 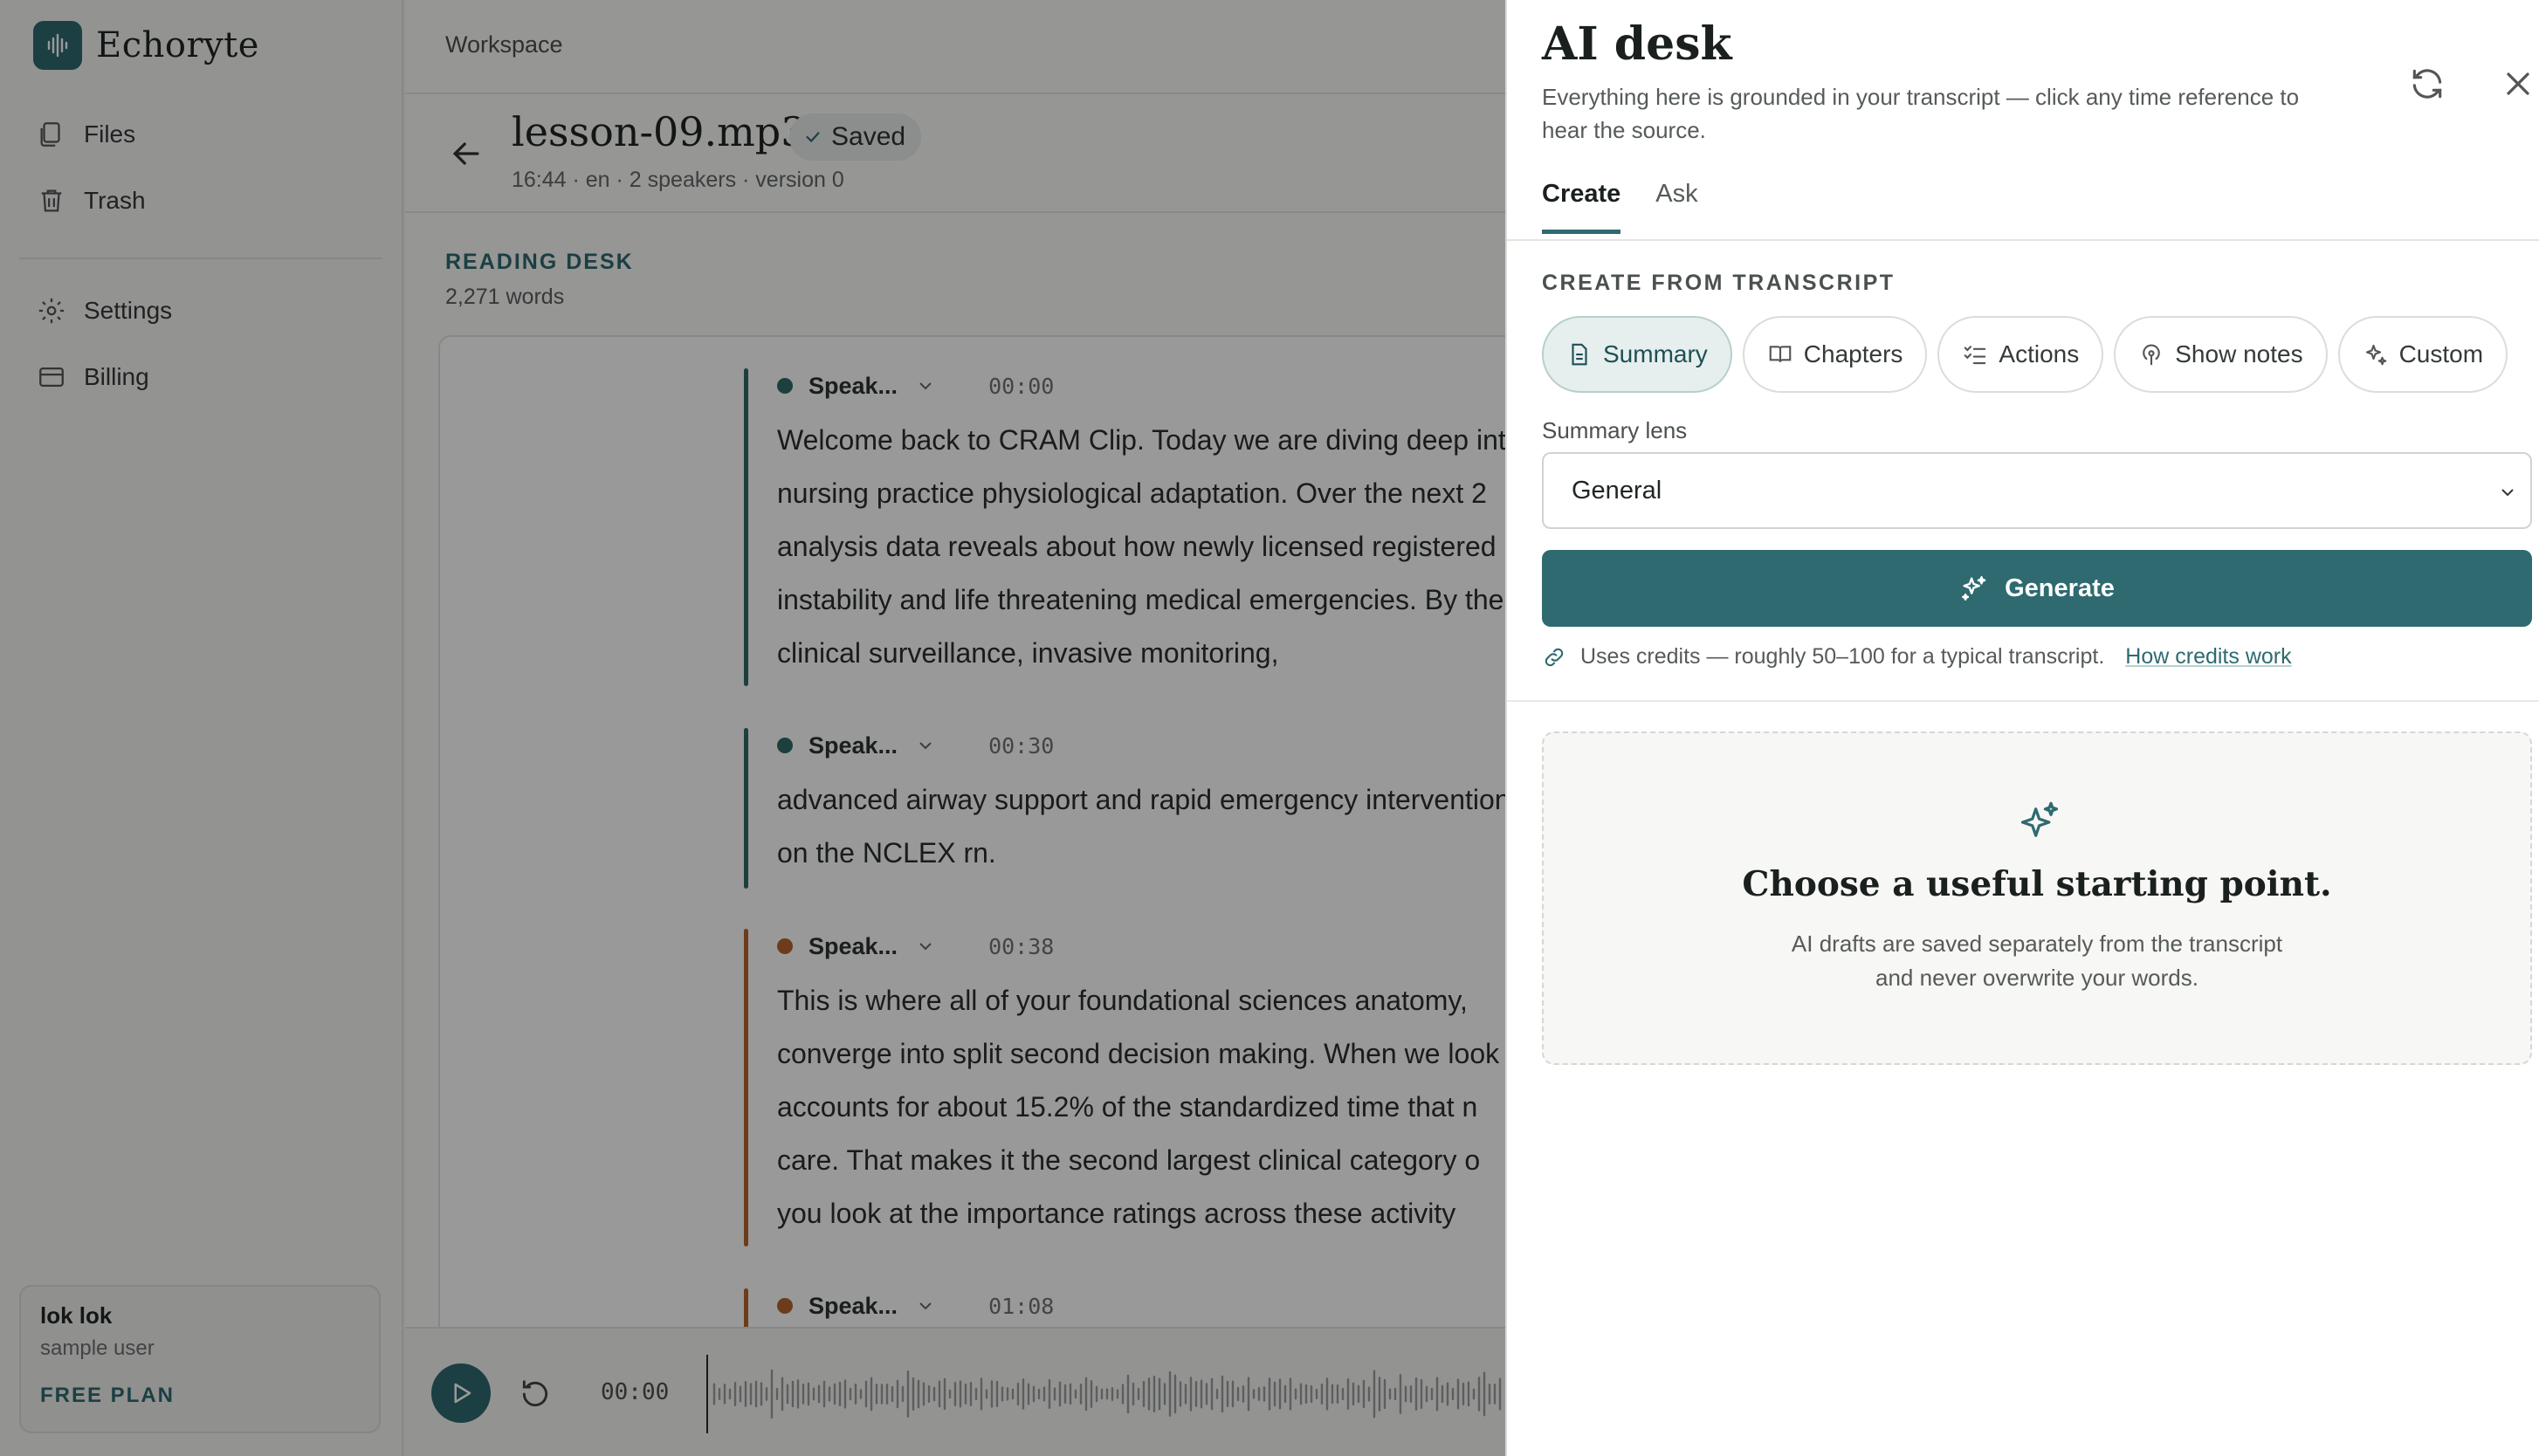 I want to click on chip-chapters: Chapters, so click(x=1835, y=354).